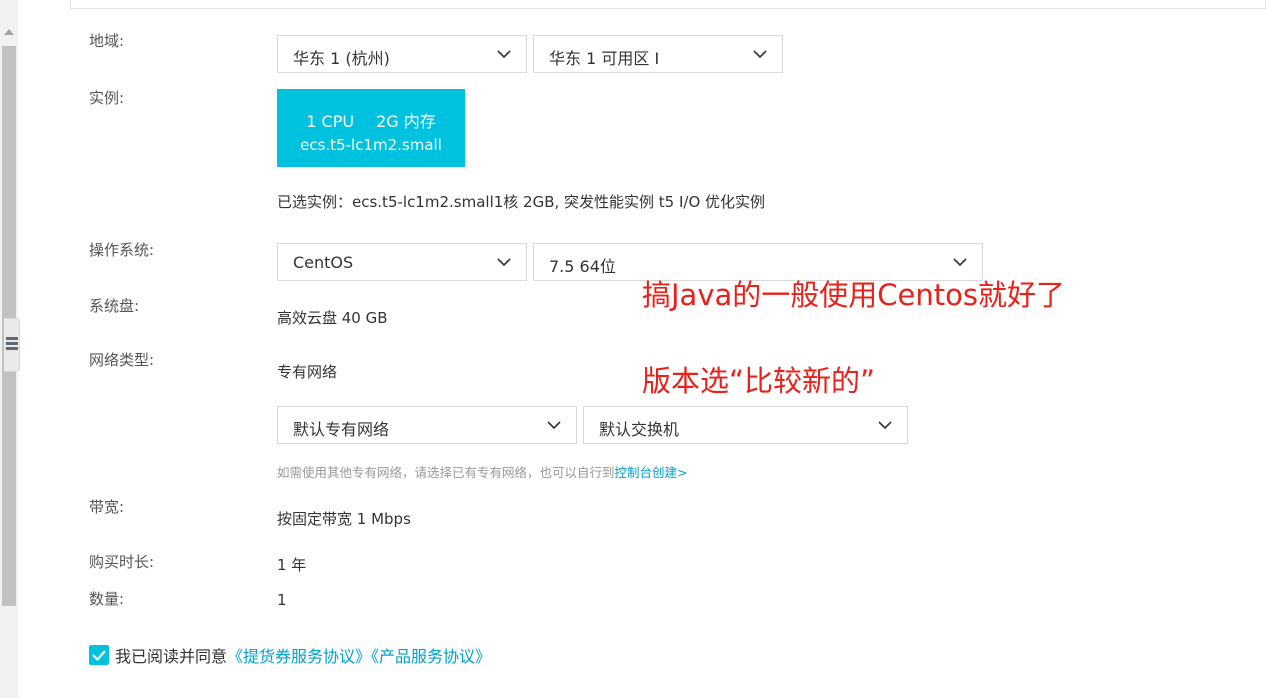  I want to click on region-select-value: 华东 1 (杭州), so click(341, 58).